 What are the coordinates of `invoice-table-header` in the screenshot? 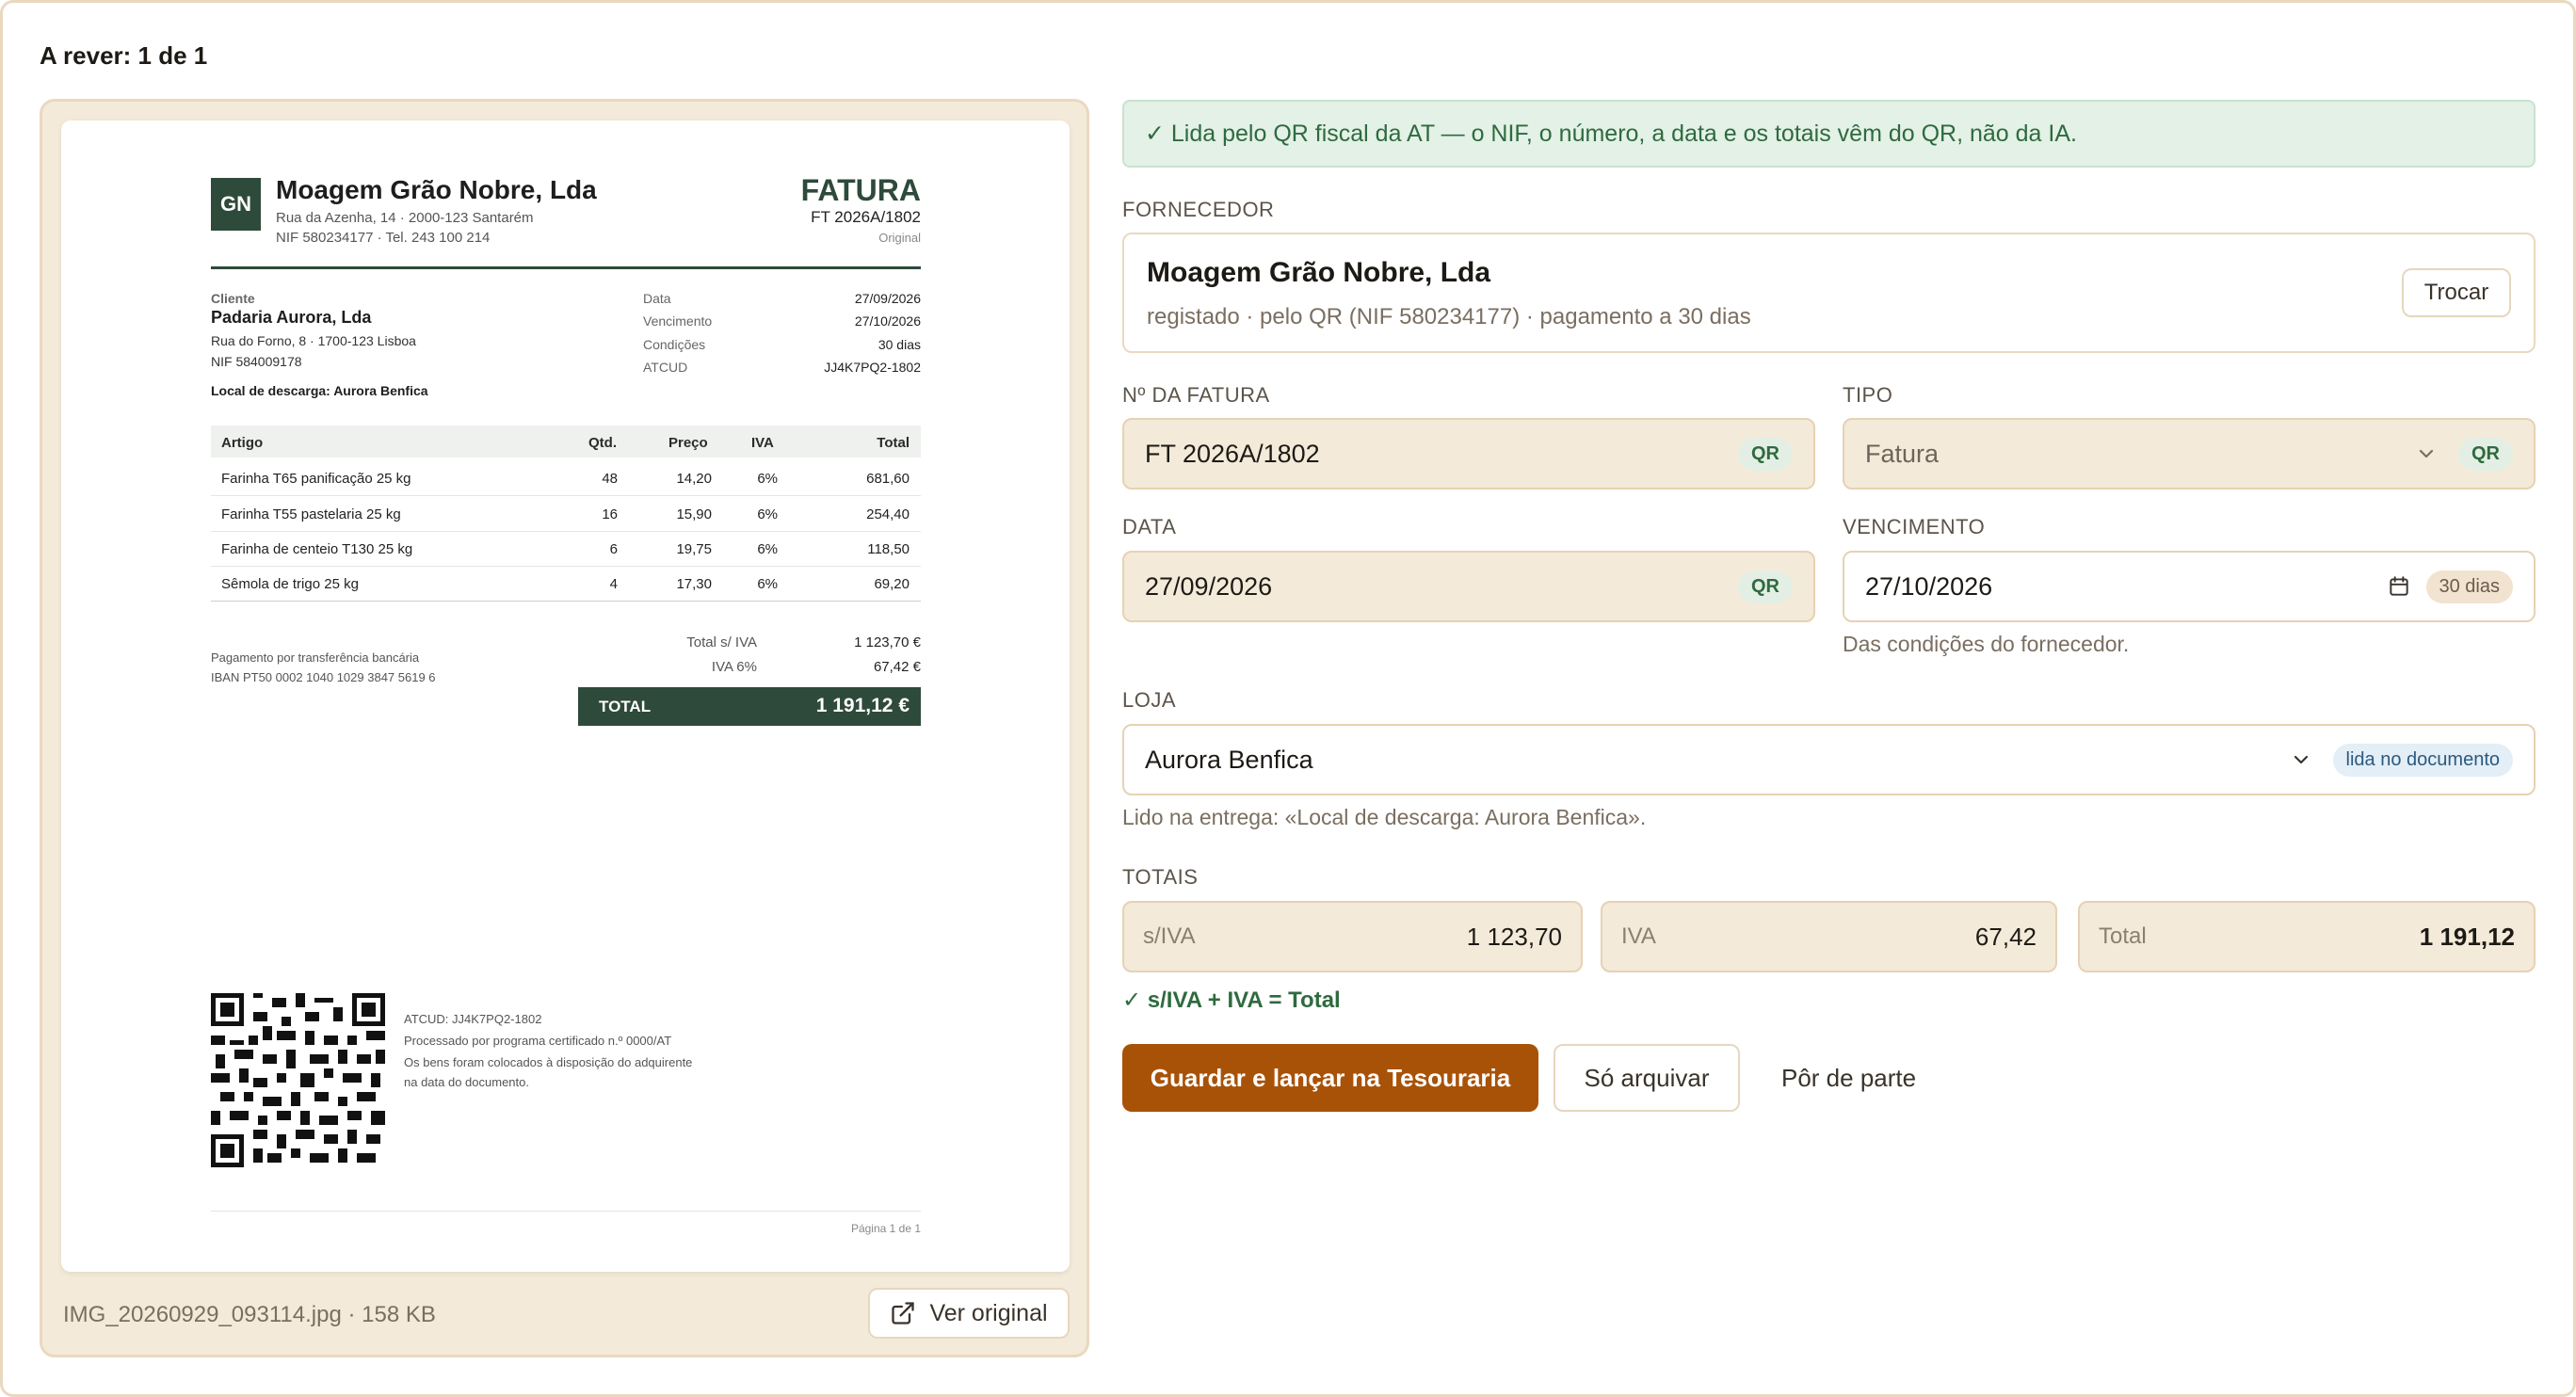 It's located at (566, 442).